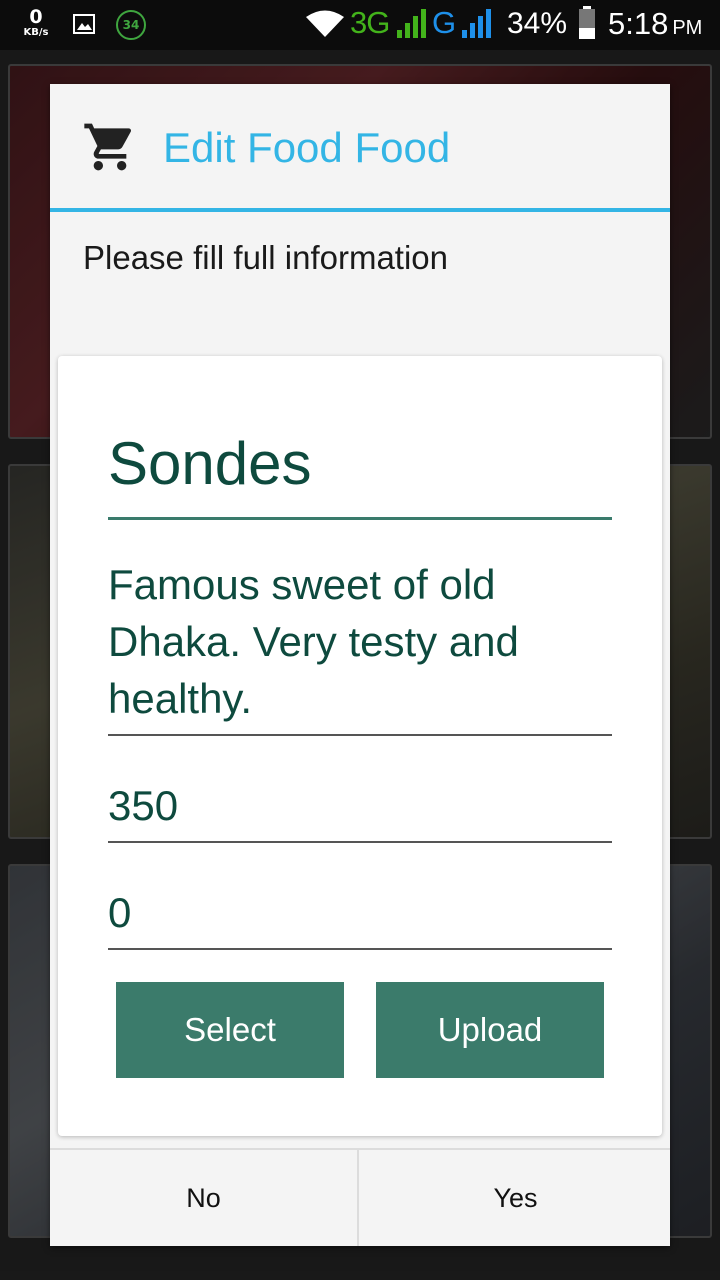  What do you see at coordinates (537, 23) in the screenshot?
I see `battery-percent: 34%` at bounding box center [537, 23].